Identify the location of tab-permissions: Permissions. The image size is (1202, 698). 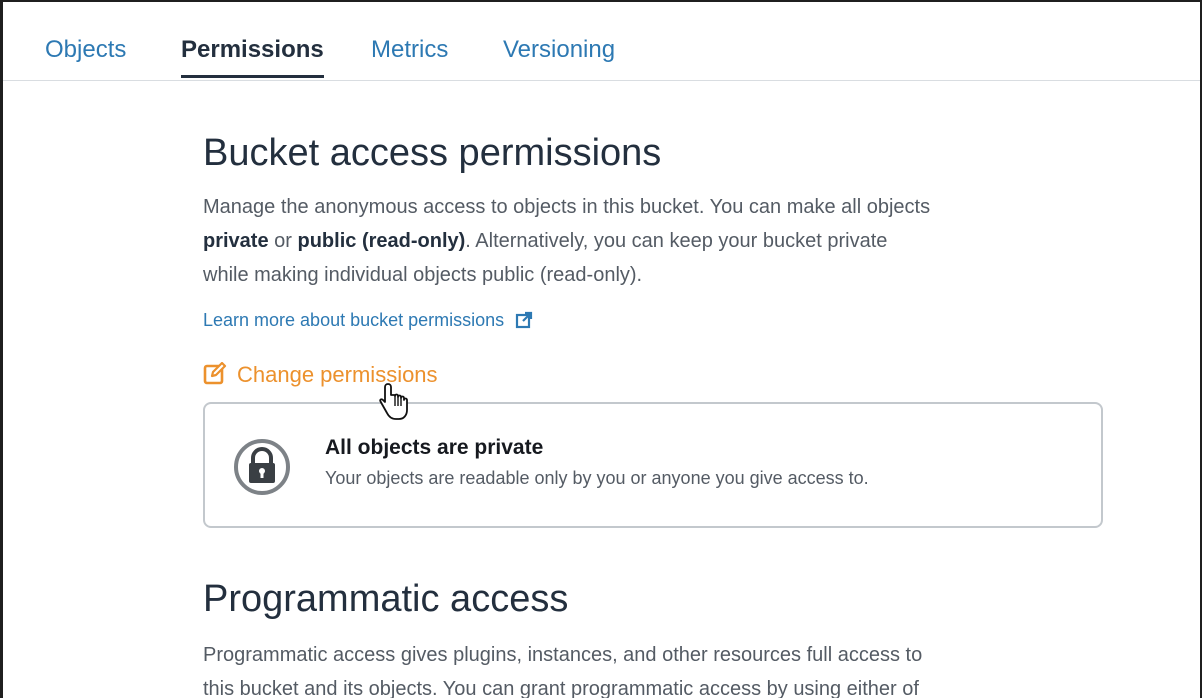
(252, 57).